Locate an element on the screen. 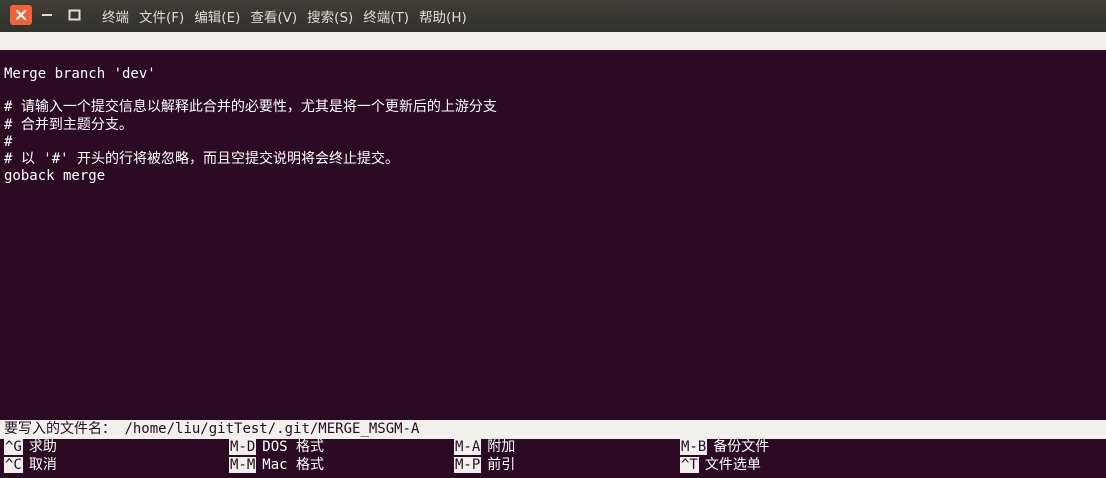 This screenshot has width=1106, height=478. shortcut-append: M-A 附加 is located at coordinates (484, 447).